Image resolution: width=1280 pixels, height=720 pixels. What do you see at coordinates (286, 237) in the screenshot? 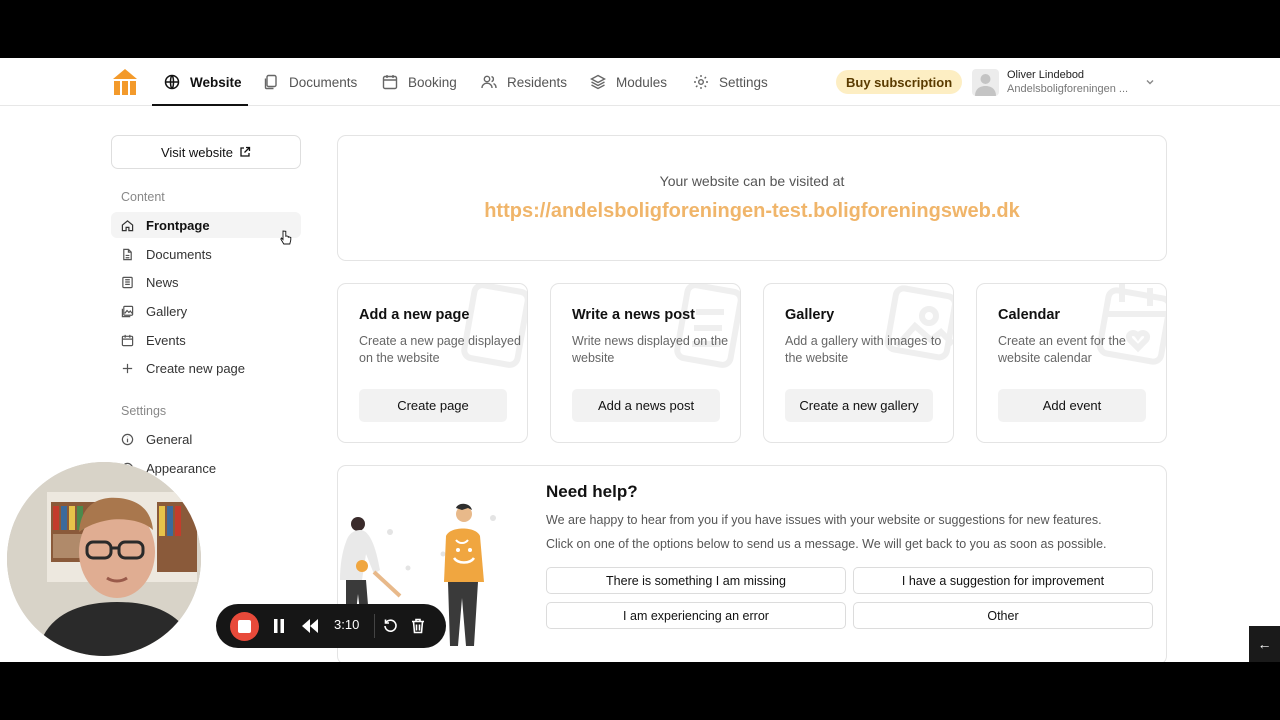
I see `pointer-cursor-icon` at bounding box center [286, 237].